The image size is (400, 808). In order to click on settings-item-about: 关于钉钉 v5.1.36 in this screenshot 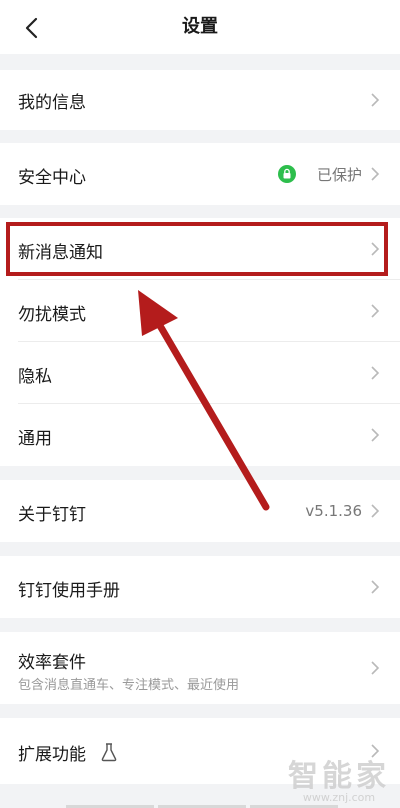, I will do `click(200, 511)`.